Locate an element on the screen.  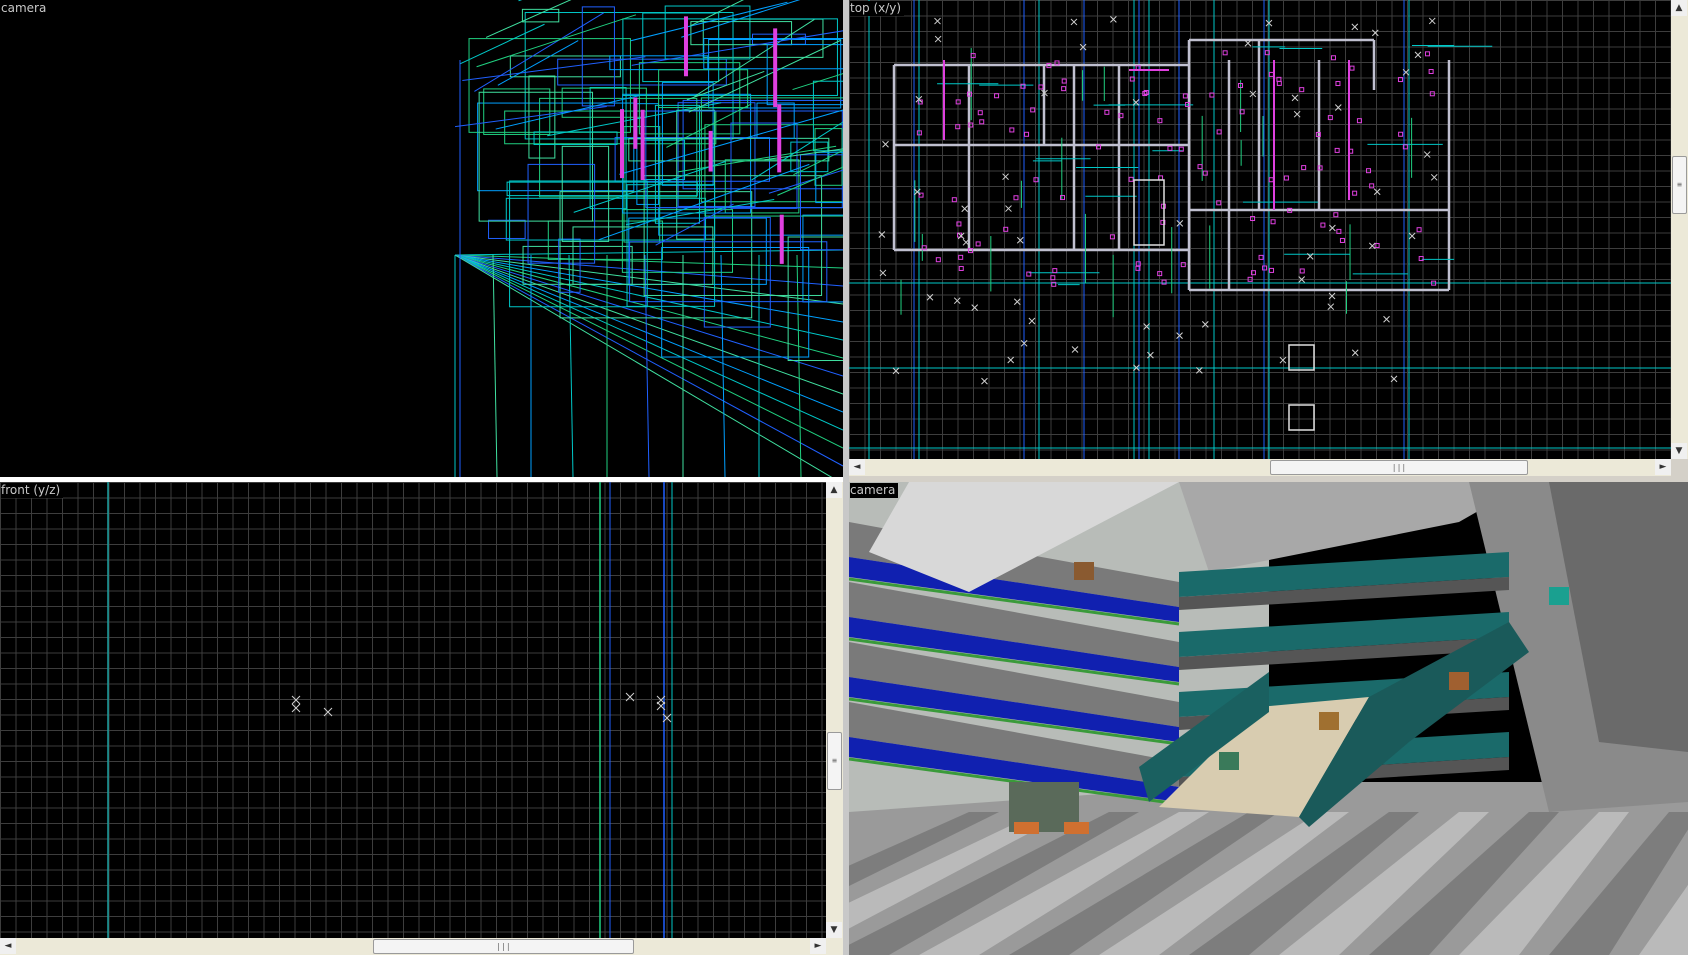
front-view-horizontal-scrollbar: ◄ ||| ► is located at coordinates (421, 946).